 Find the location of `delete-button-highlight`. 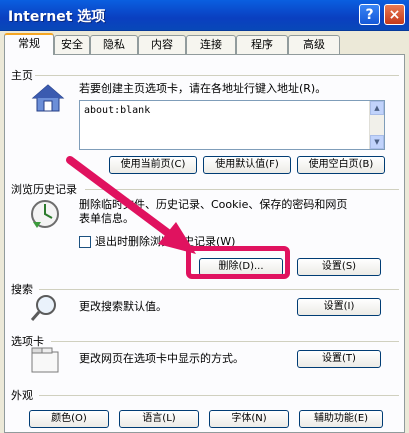

delete-button-highlight is located at coordinates (238, 262).